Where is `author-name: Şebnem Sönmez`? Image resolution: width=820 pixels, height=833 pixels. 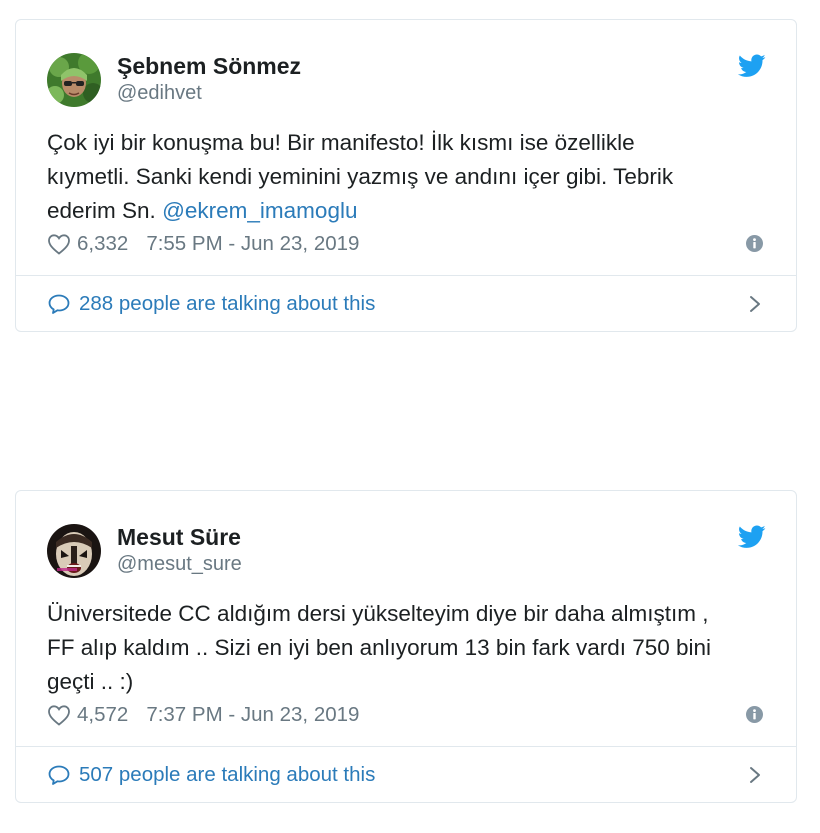
author-name: Şebnem Sönmez is located at coordinates (209, 66).